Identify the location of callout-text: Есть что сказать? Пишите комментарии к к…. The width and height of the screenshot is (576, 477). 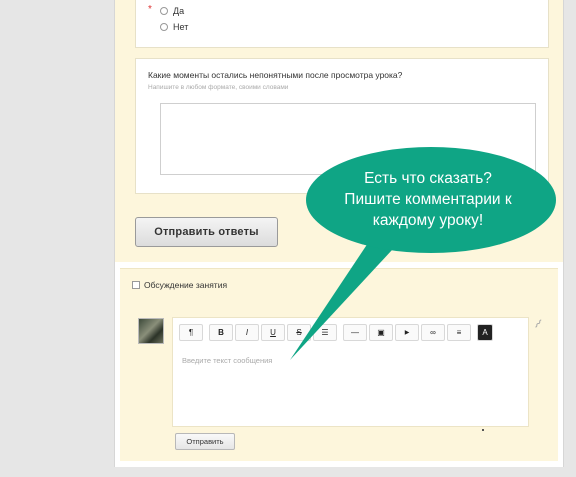
(428, 199).